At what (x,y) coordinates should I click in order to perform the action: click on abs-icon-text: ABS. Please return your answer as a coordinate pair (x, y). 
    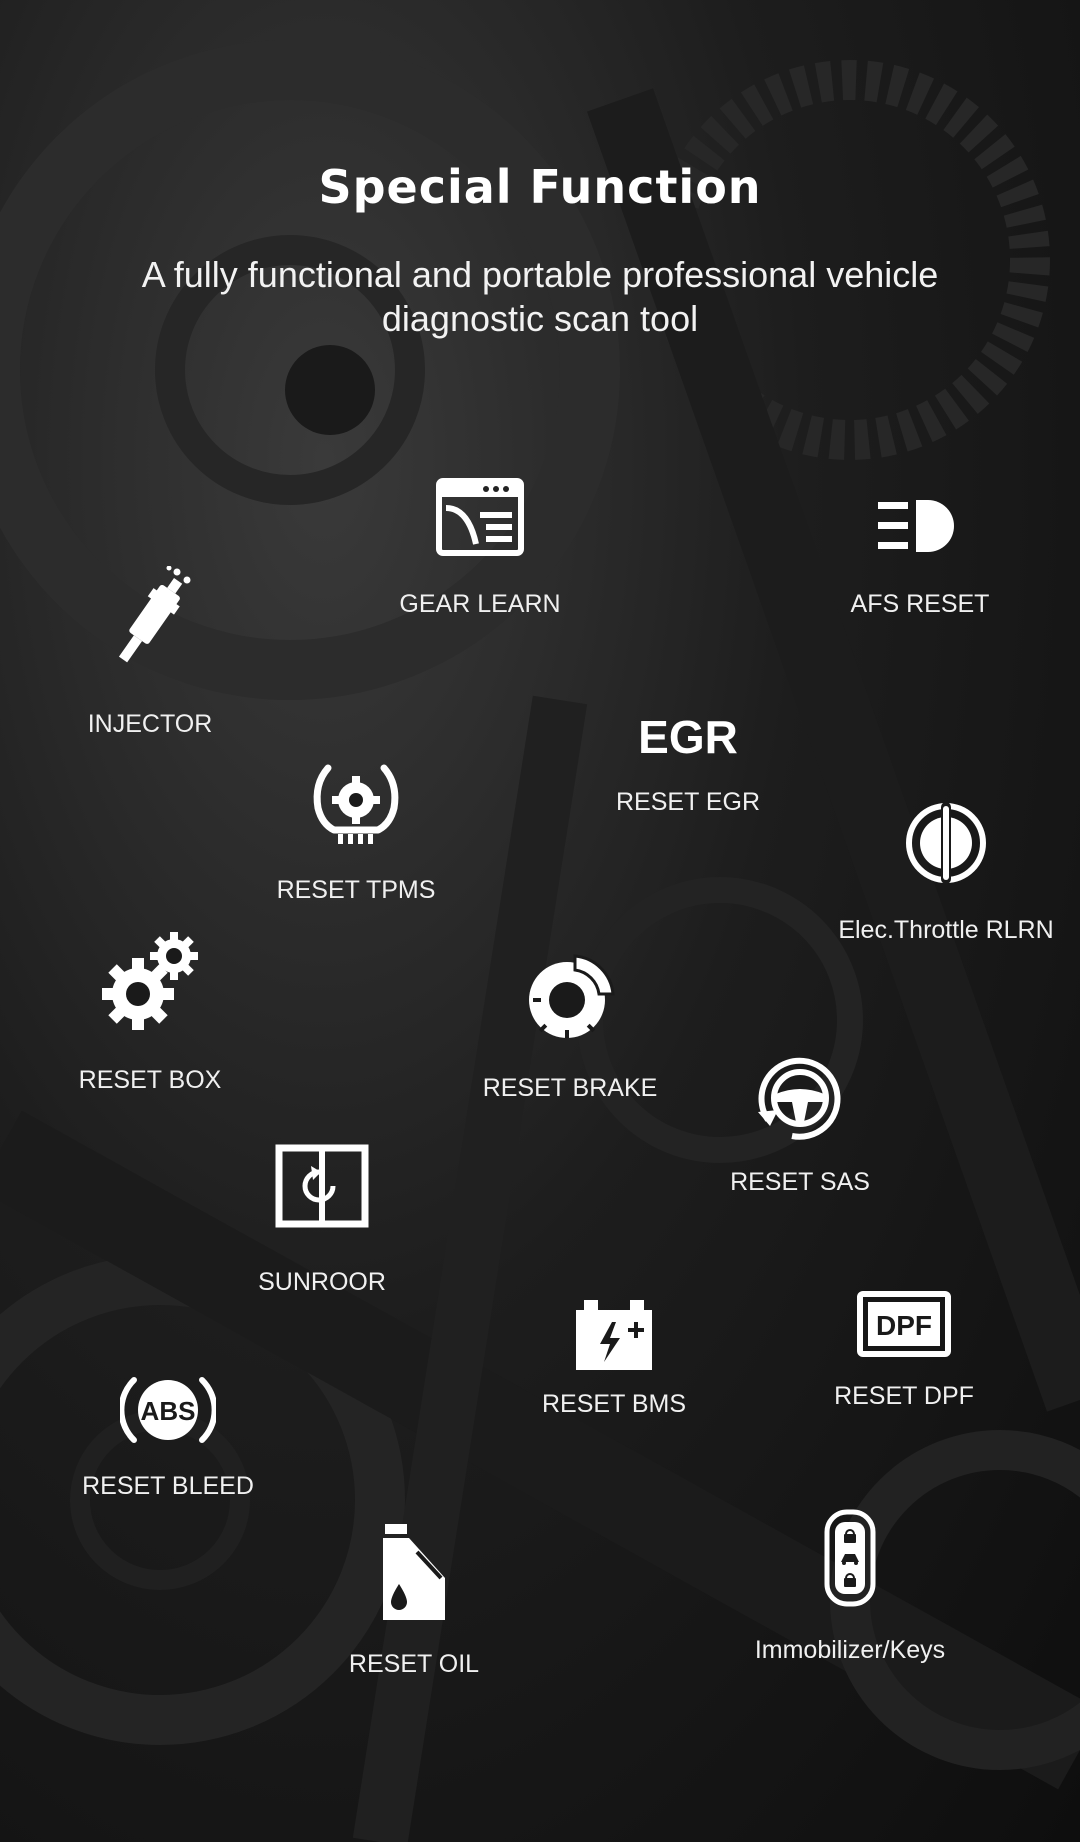
    Looking at the image, I should click on (168, 1411).